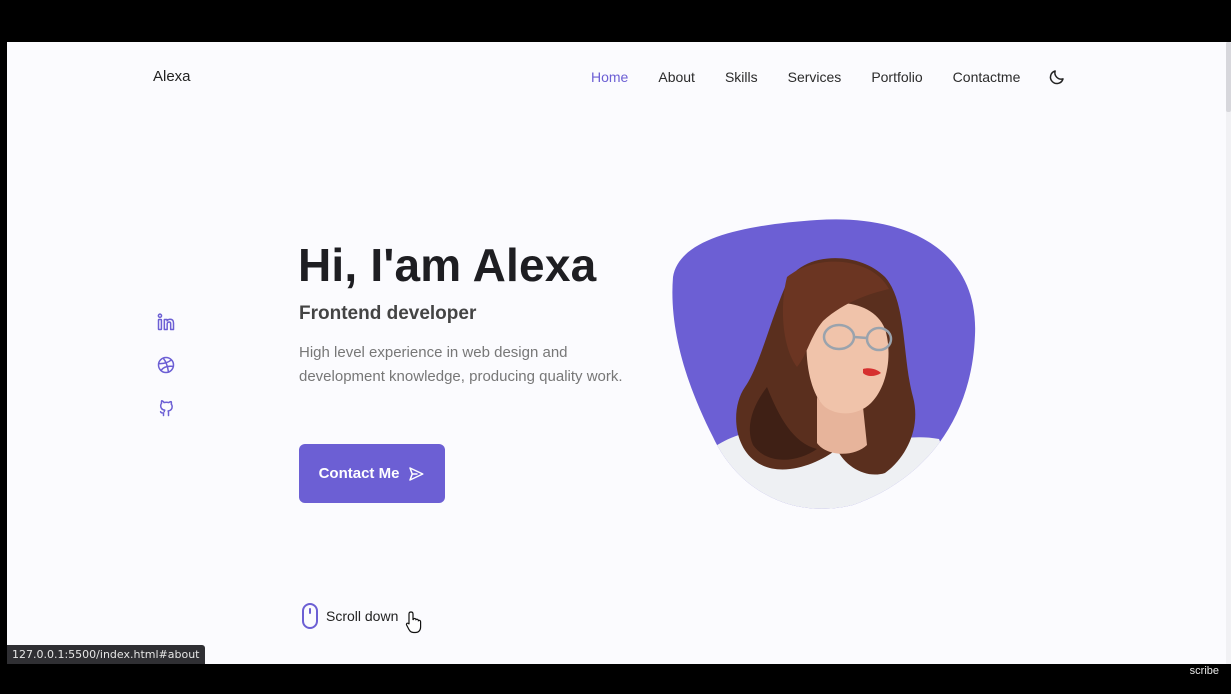  I want to click on github-icon, so click(166, 408).